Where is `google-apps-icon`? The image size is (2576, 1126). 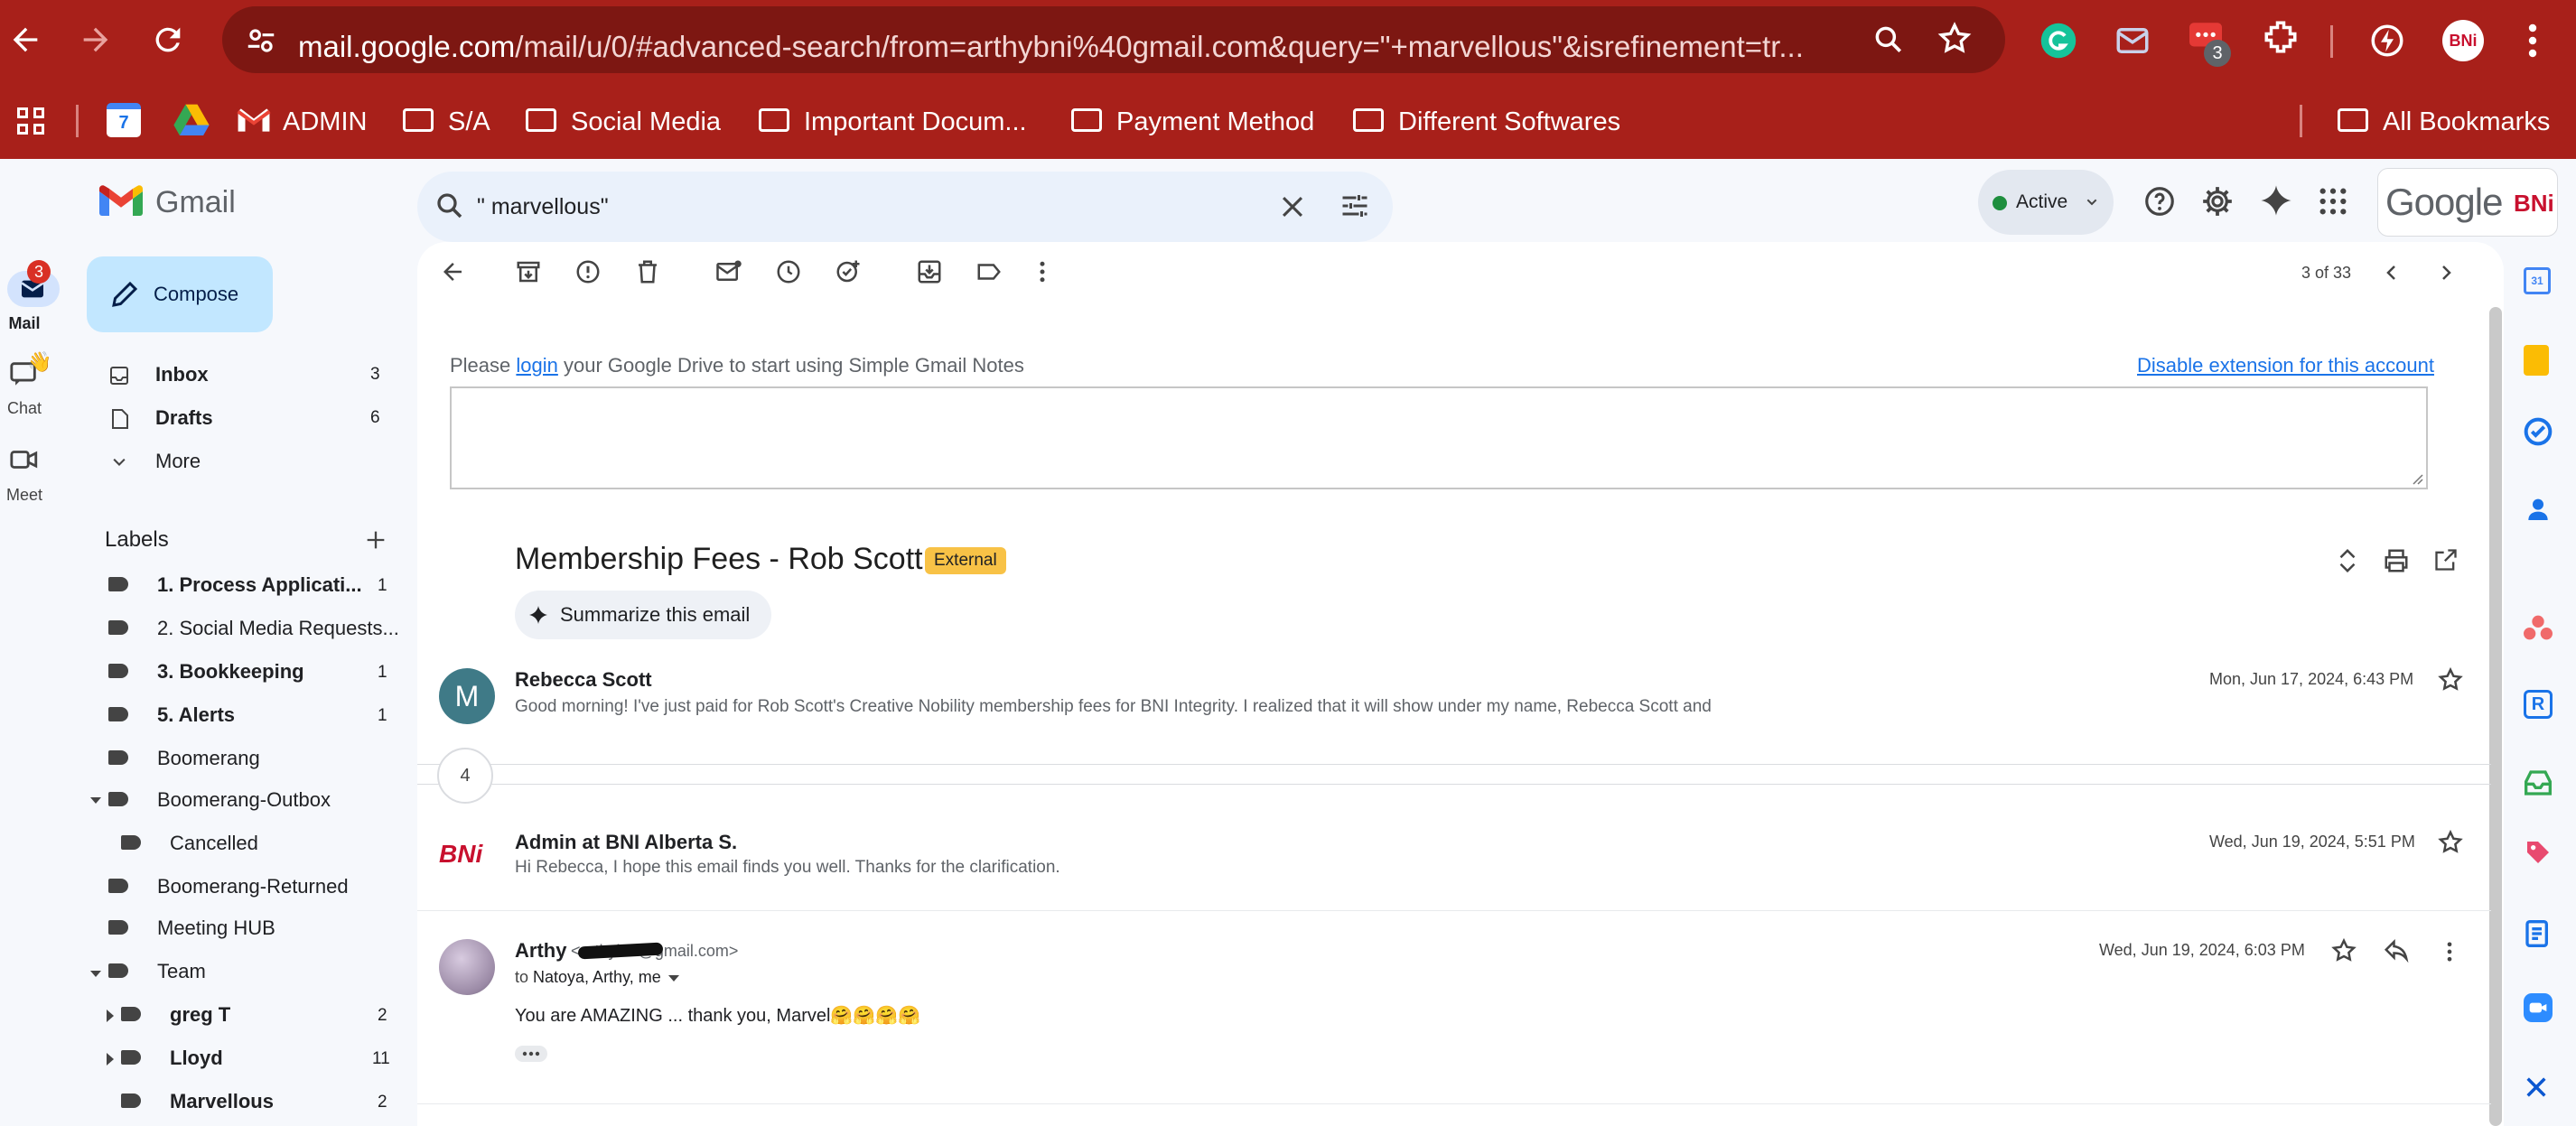 google-apps-icon is located at coordinates (2333, 202).